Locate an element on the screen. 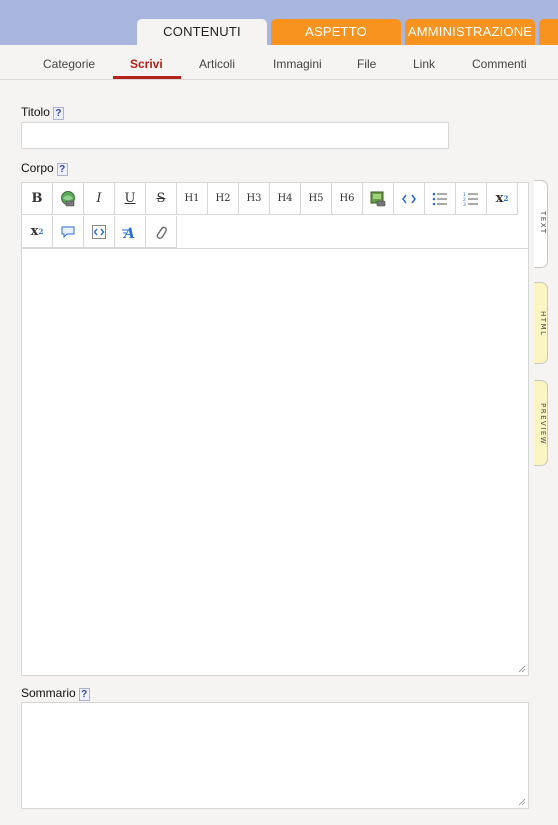  subnav-scrivi: Scrivi is located at coordinates (146, 64).